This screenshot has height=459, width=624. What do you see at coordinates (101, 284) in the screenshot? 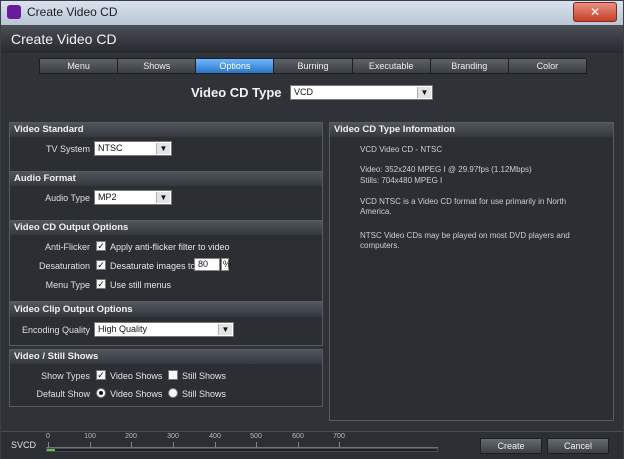
I see `menu-type-checkbox: ✓` at bounding box center [101, 284].